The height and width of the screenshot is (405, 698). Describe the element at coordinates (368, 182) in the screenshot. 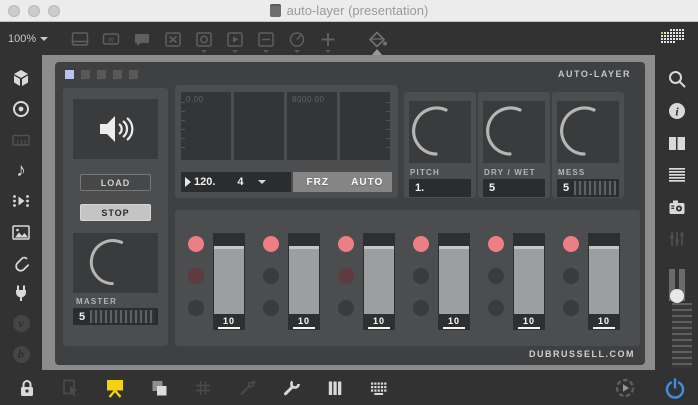

I see `auto-button: AUTO` at that location.